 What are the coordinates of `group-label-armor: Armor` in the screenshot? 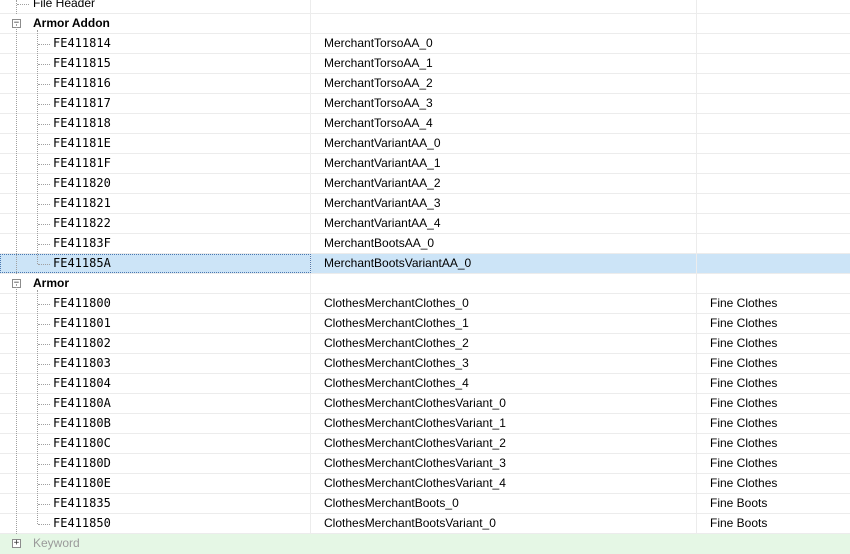 It's located at (51, 283).